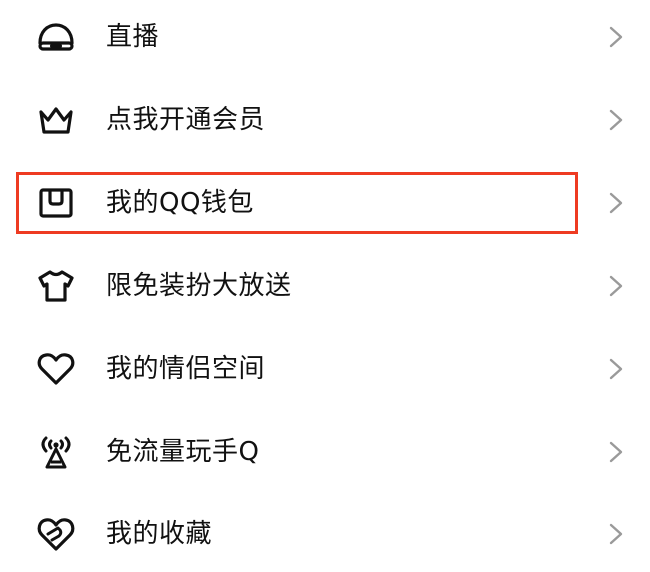  Describe the element at coordinates (186, 120) in the screenshot. I see `menu-item-label: 点我开通会员` at that location.